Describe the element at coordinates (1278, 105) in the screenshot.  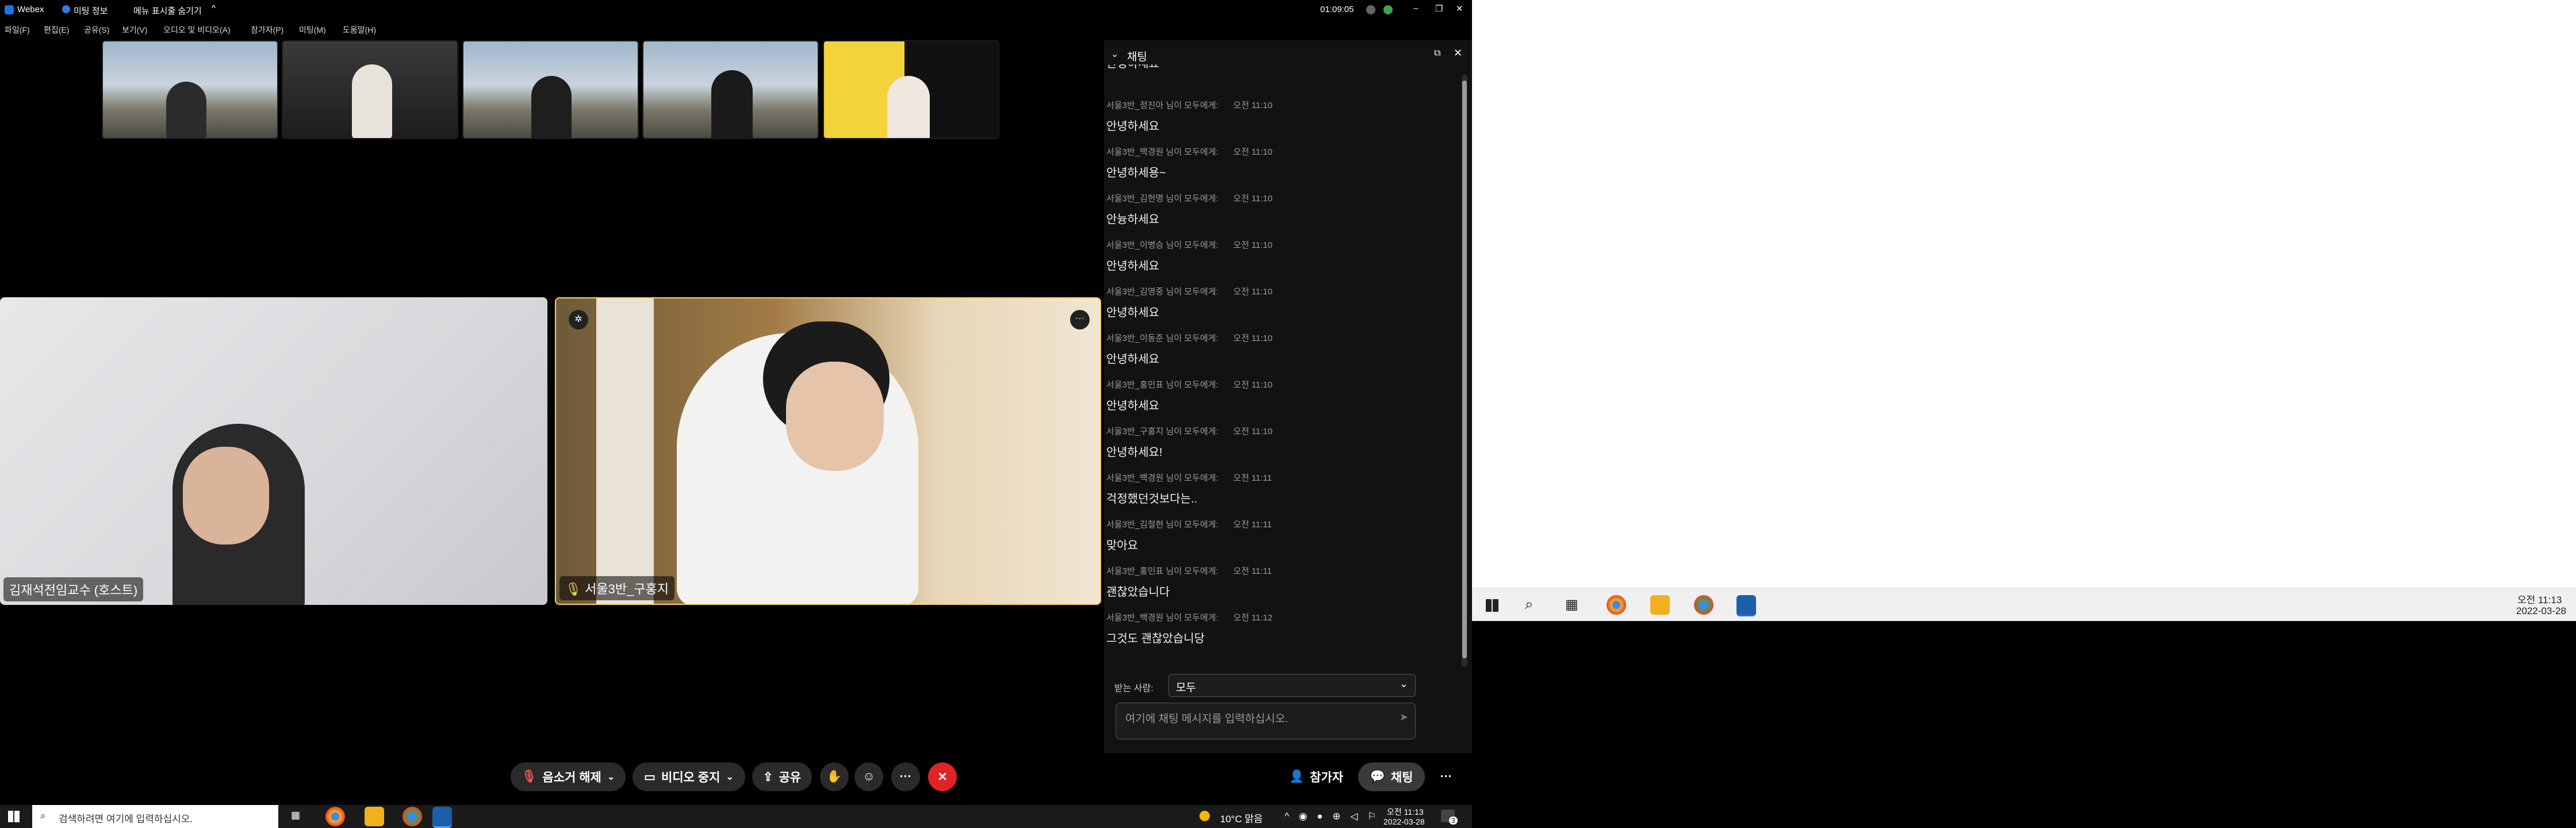
I see `chat-message-meta: 서울3반_정진아 님이 모두에게: 오전 11:10` at that location.